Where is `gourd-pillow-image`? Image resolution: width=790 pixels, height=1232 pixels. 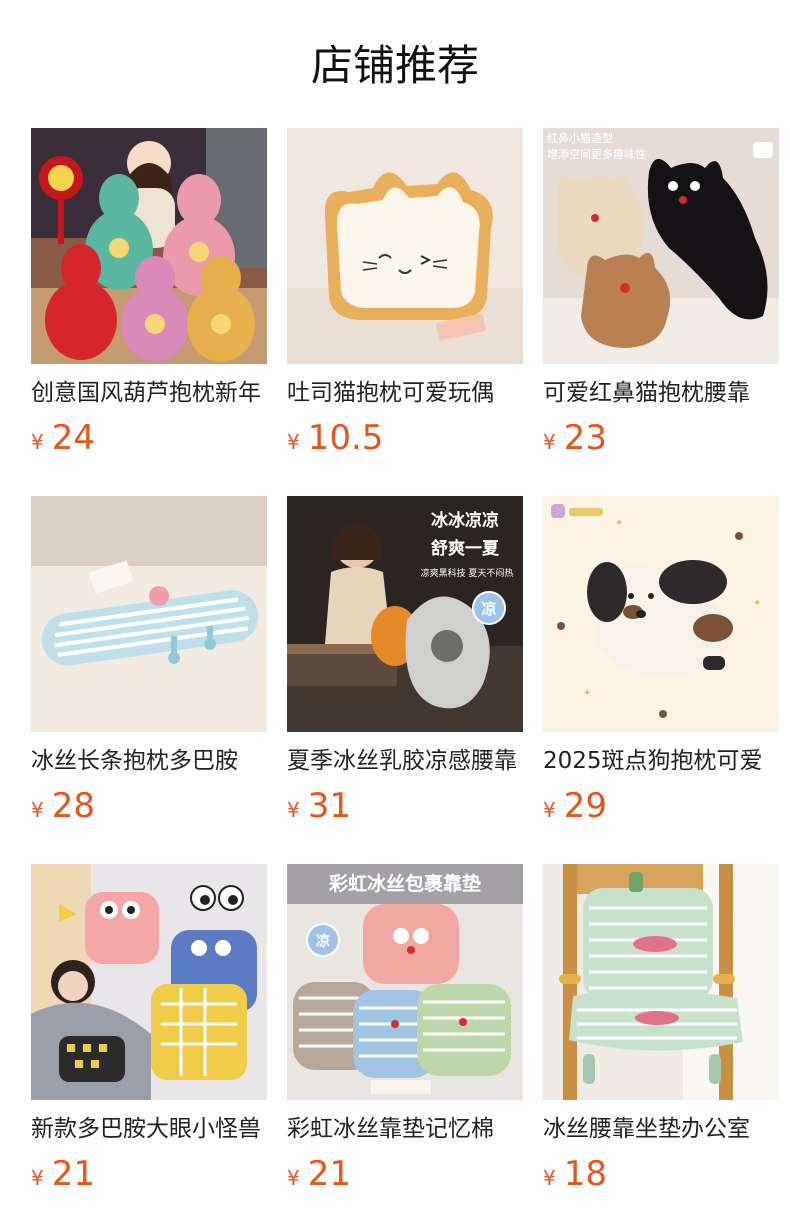 gourd-pillow-image is located at coordinates (149, 246).